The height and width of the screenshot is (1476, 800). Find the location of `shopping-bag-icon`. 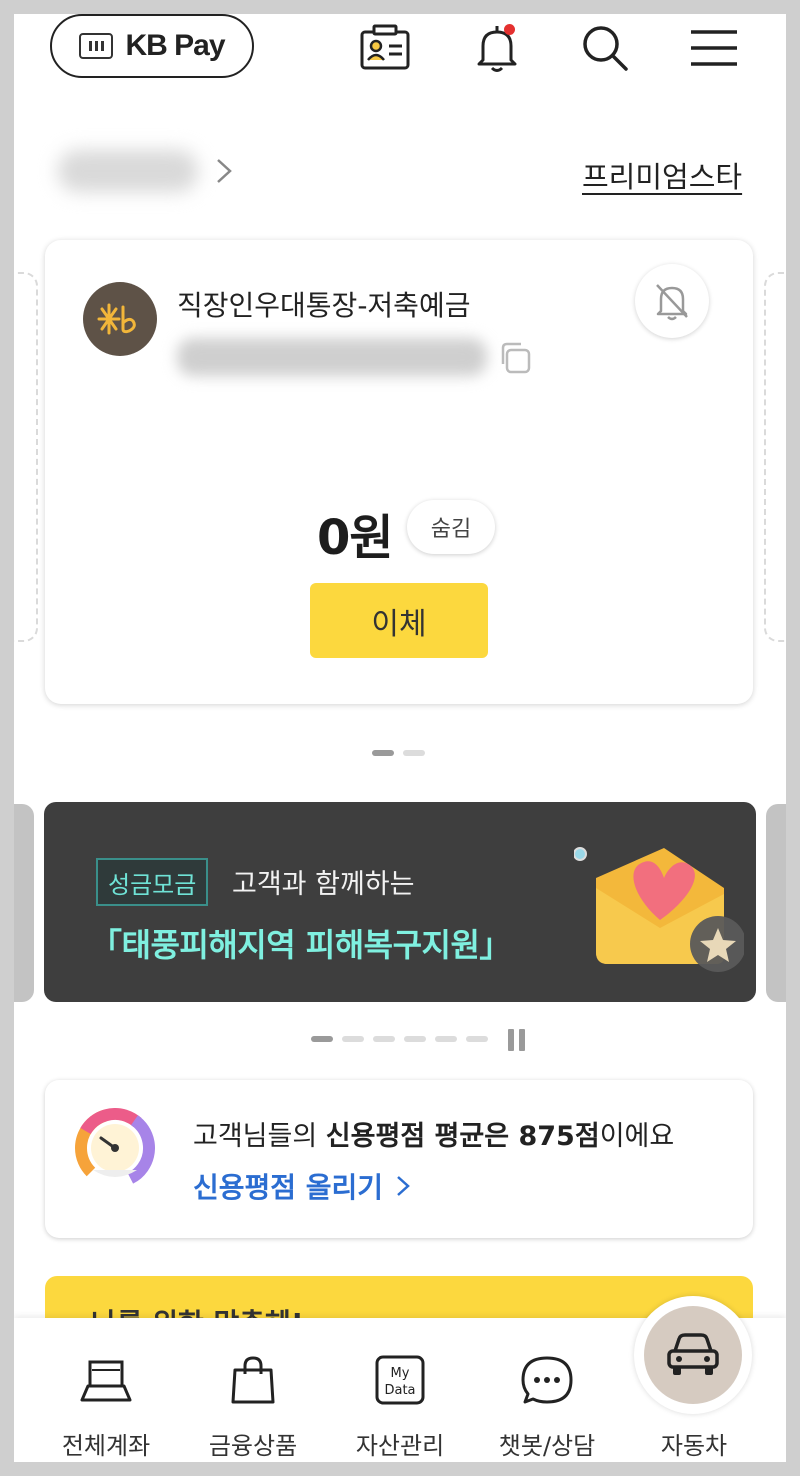

shopping-bag-icon is located at coordinates (253, 1380).